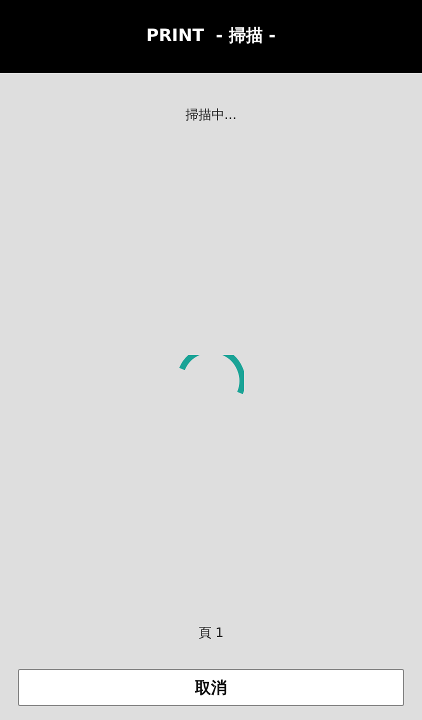 This screenshot has height=720, width=422. Describe the element at coordinates (211, 633) in the screenshot. I see `page-label: 頁 1` at that location.